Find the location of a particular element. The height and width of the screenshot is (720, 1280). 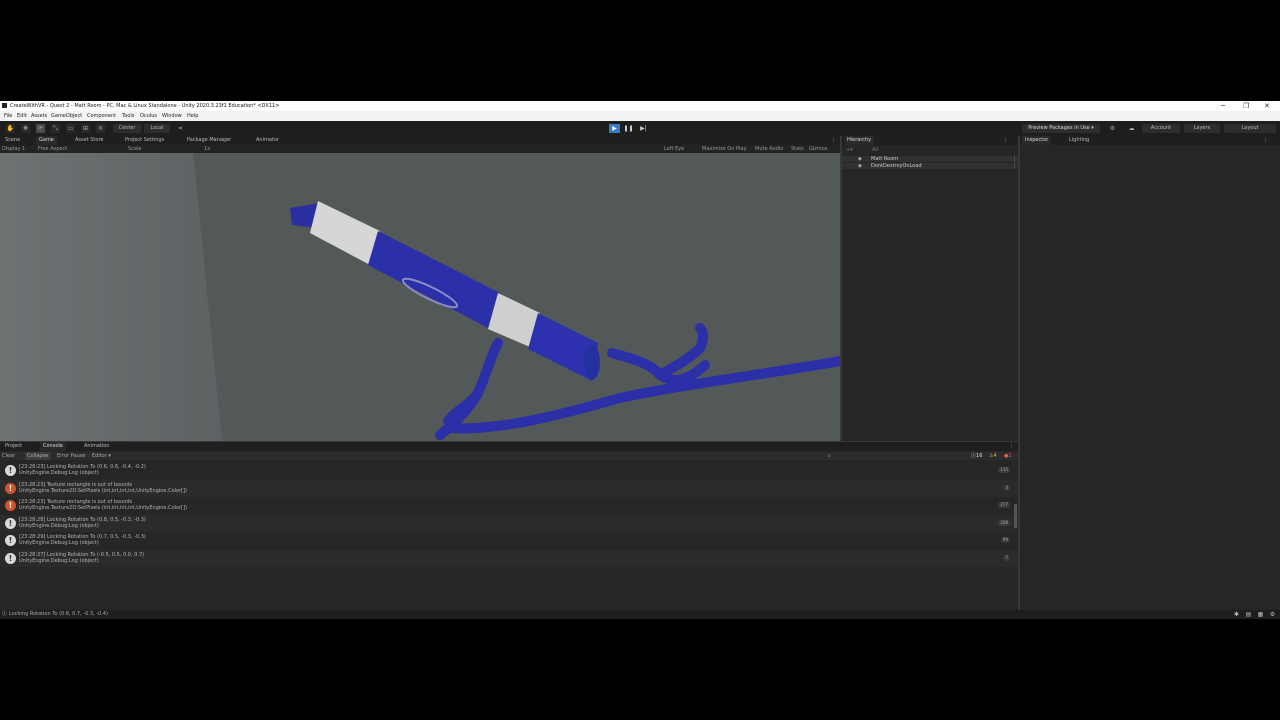

eye-dropdown: Left Eye is located at coordinates (674, 149).